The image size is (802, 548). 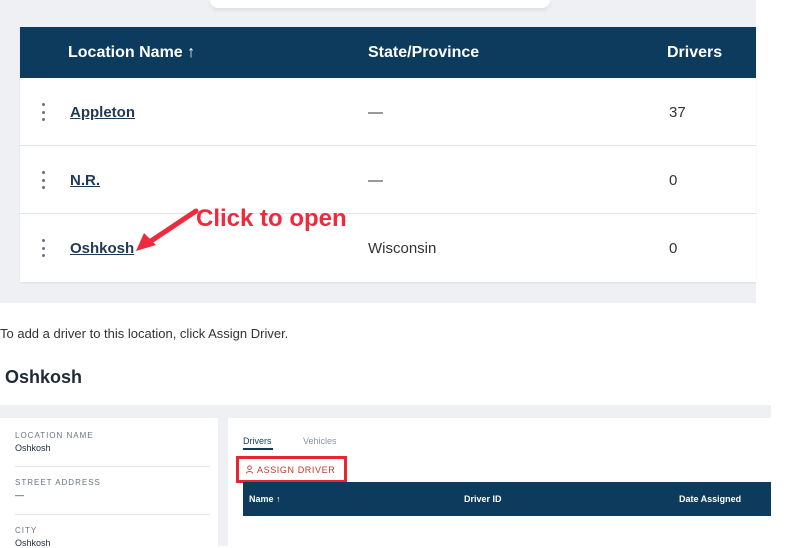 What do you see at coordinates (19, 495) in the screenshot?
I see `field-value: —` at bounding box center [19, 495].